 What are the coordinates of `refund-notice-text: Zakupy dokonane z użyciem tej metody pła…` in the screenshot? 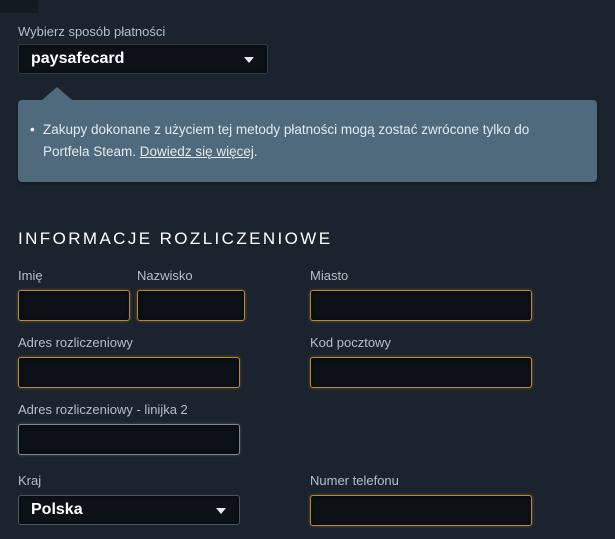 It's located at (311, 141).